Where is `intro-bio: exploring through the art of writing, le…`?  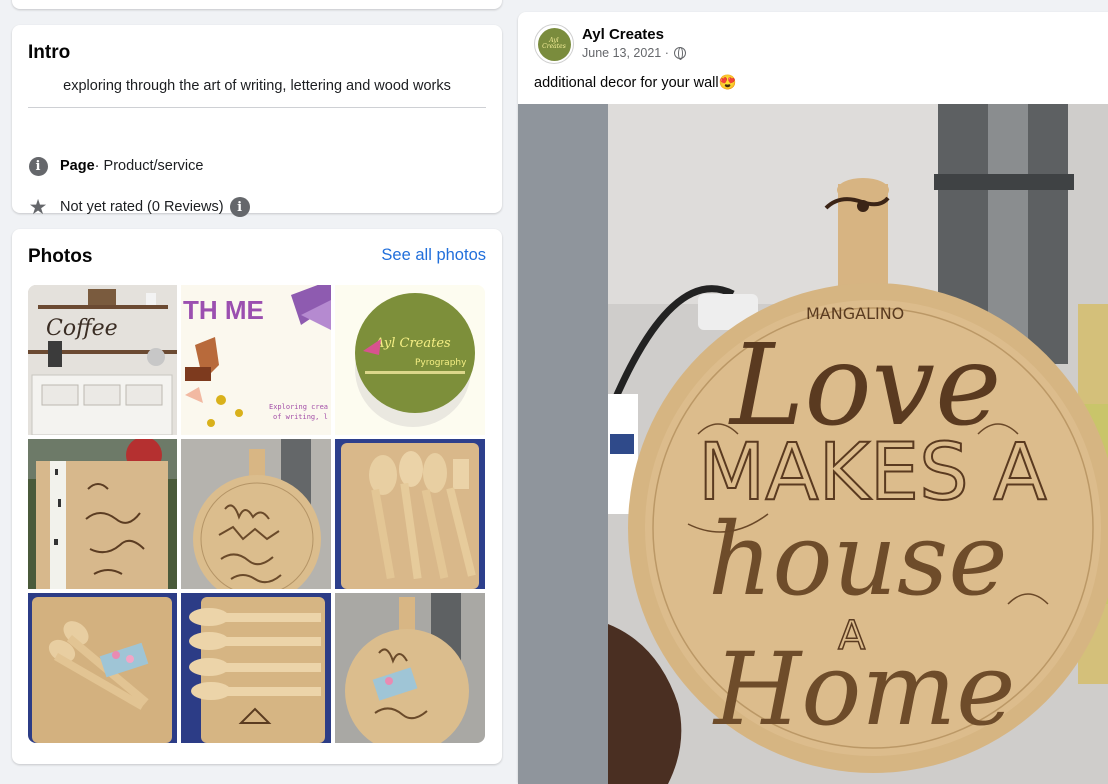
intro-bio: exploring through the art of writing, le… is located at coordinates (257, 86).